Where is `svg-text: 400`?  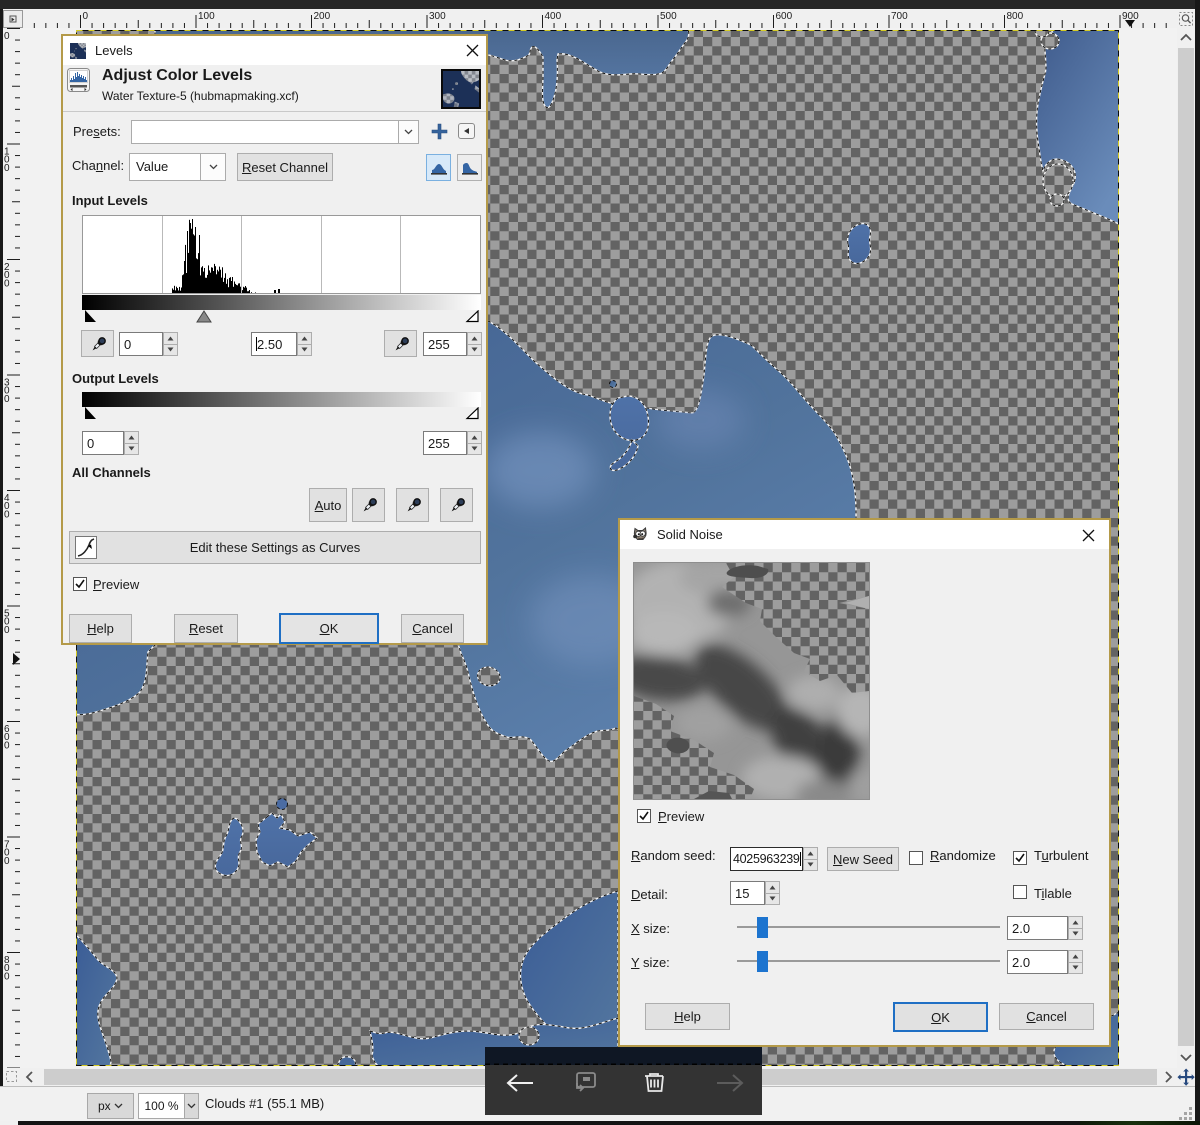 svg-text: 400 is located at coordinates (553, 16).